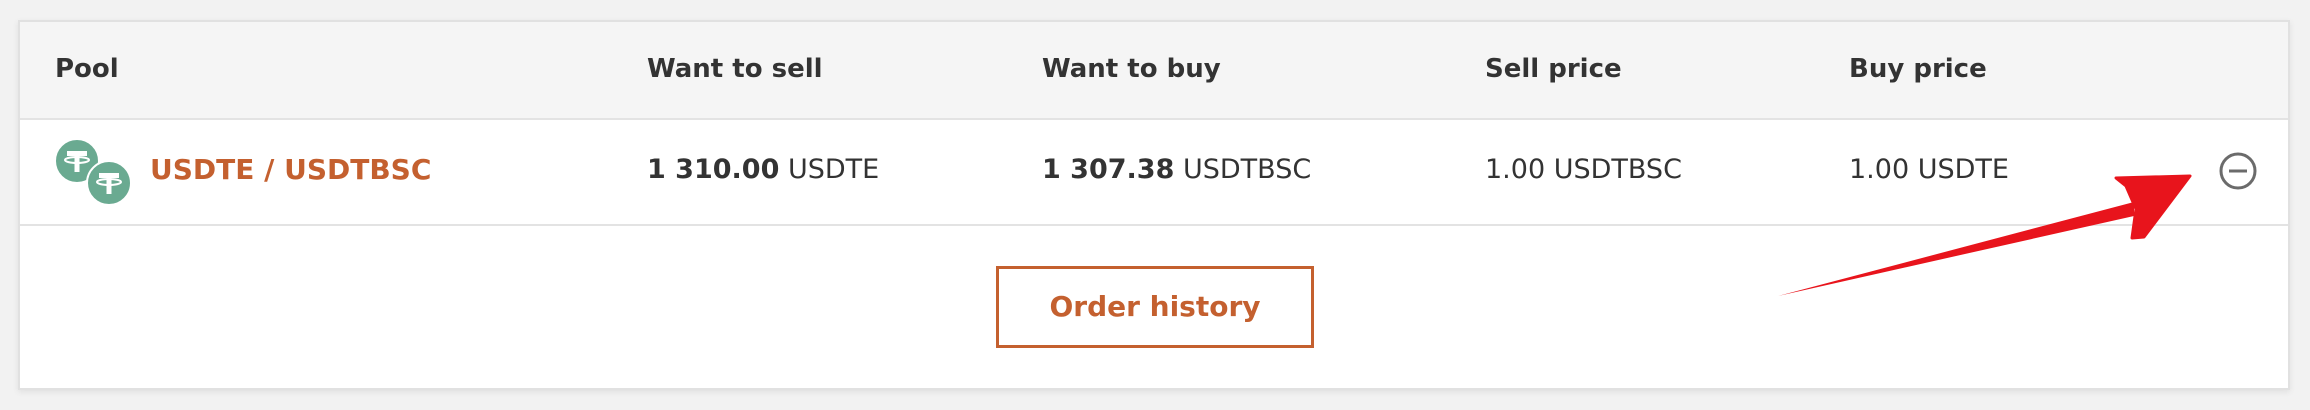 This screenshot has width=2310, height=410. I want to click on want-to-buy-unit: USDTBSC, so click(1247, 169).